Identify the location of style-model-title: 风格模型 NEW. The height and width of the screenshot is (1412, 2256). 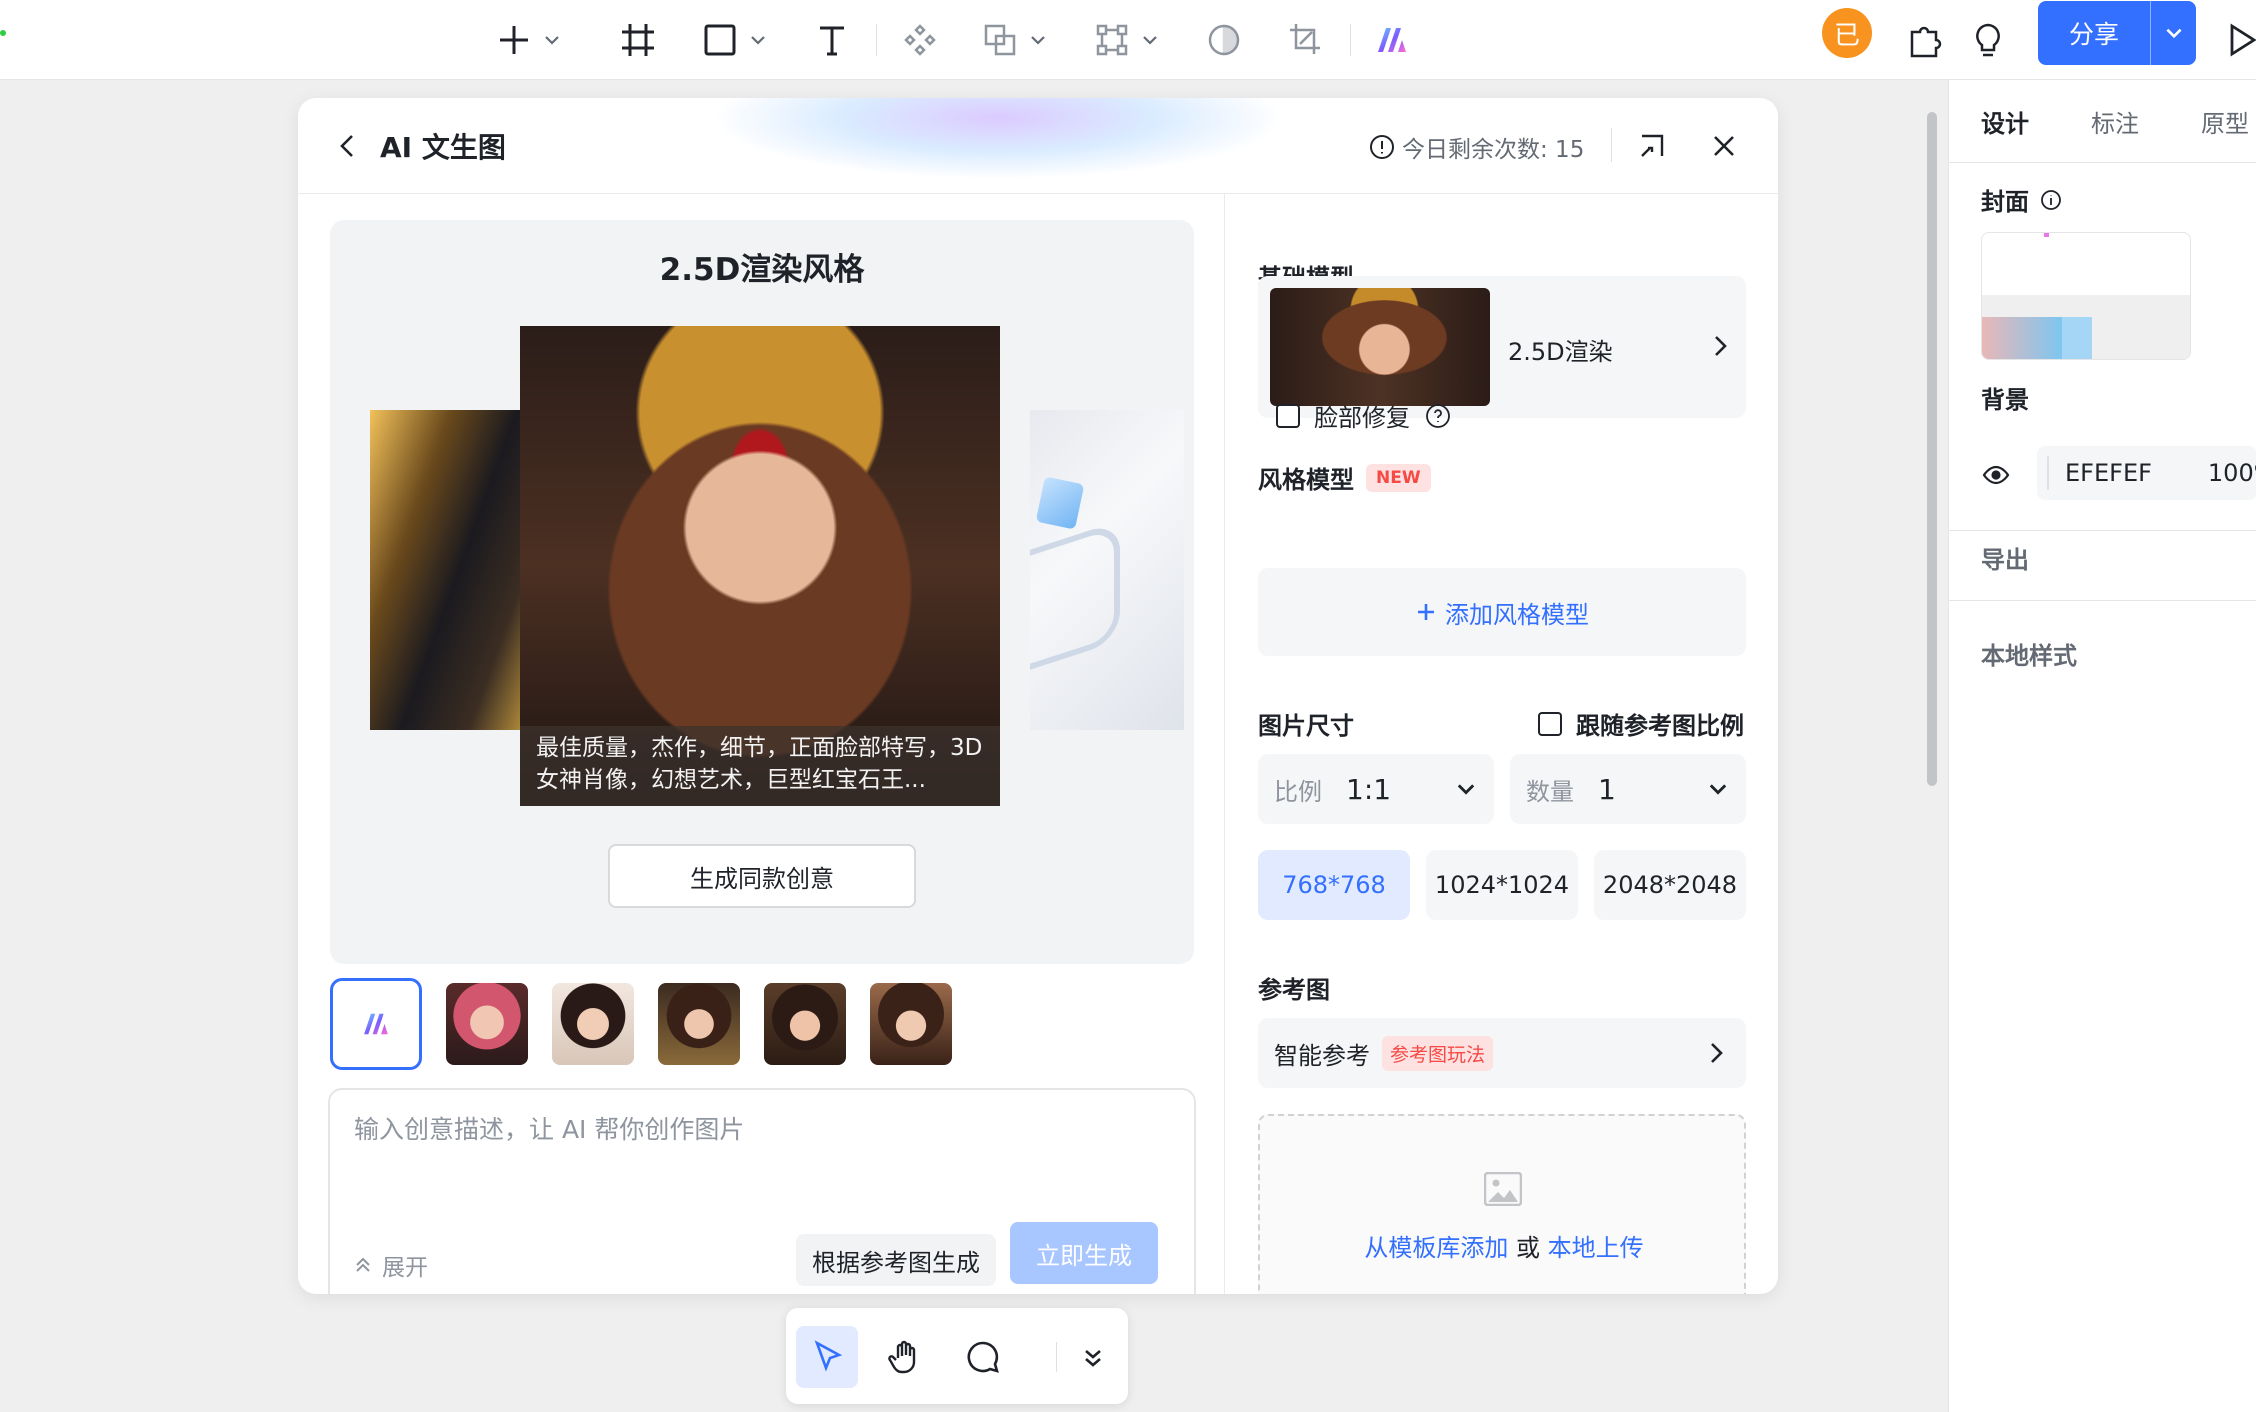
(1344, 477).